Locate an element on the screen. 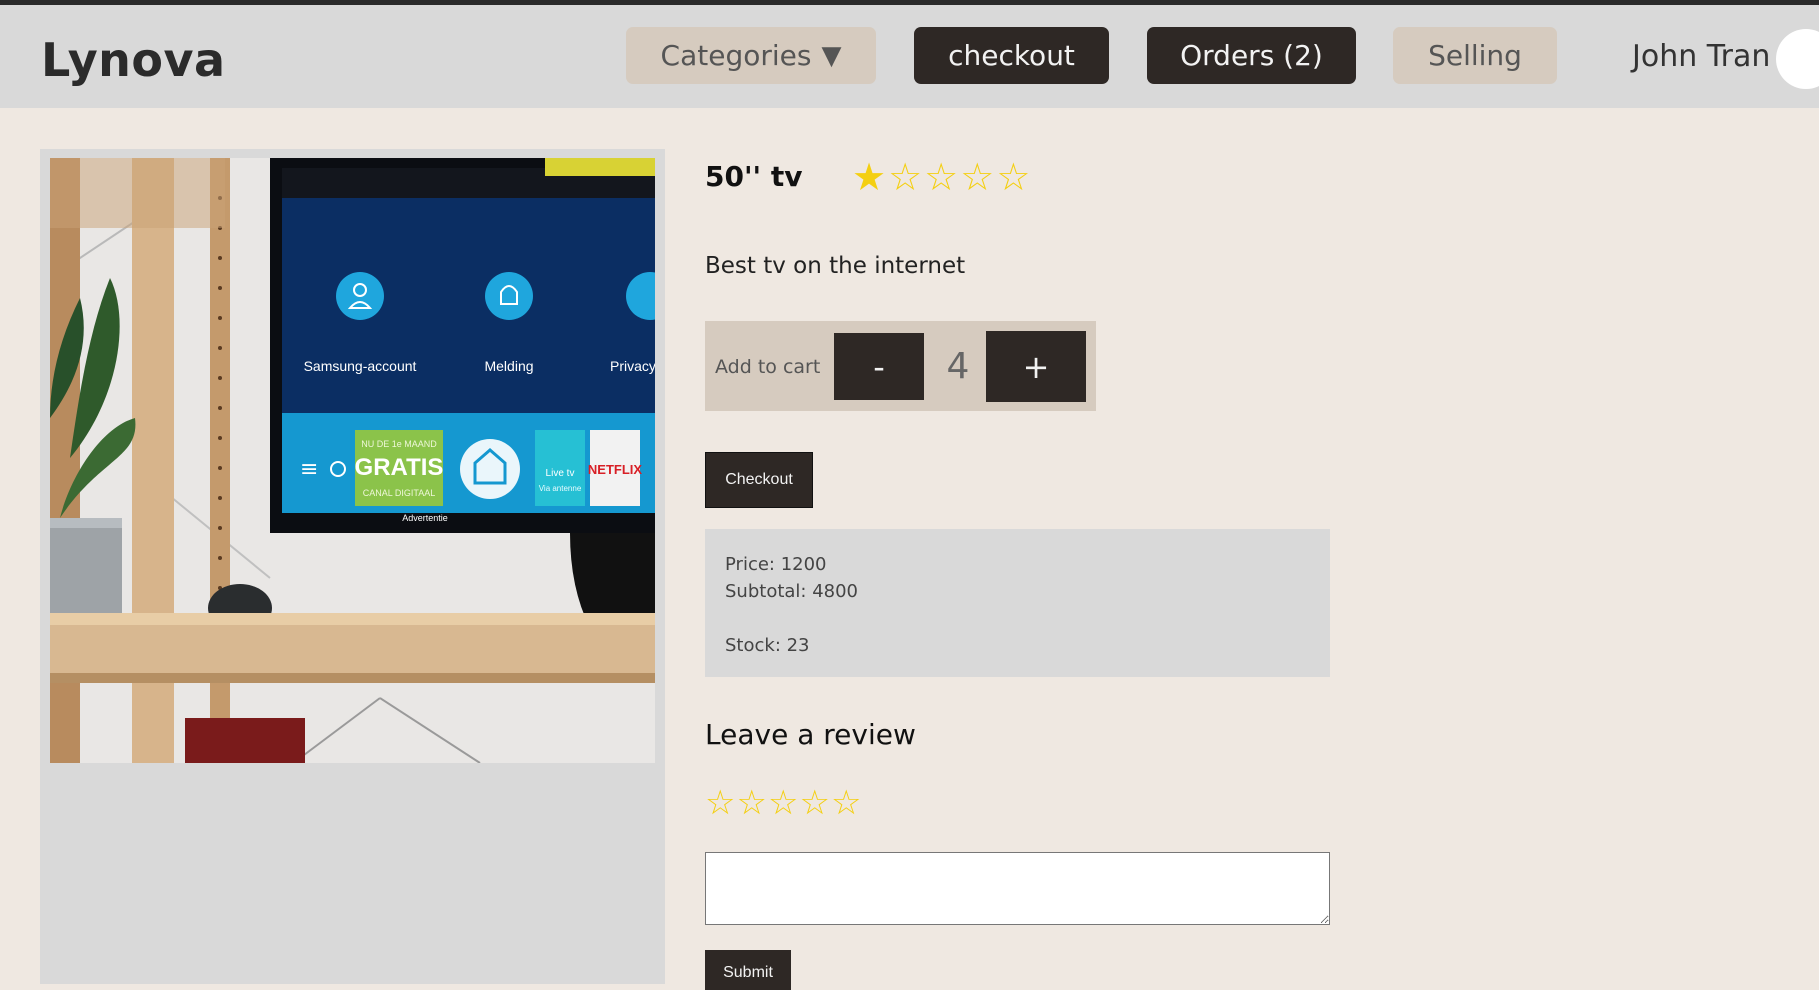 The image size is (1819, 990). product-rating-star-icon: ★ is located at coordinates (869, 177).